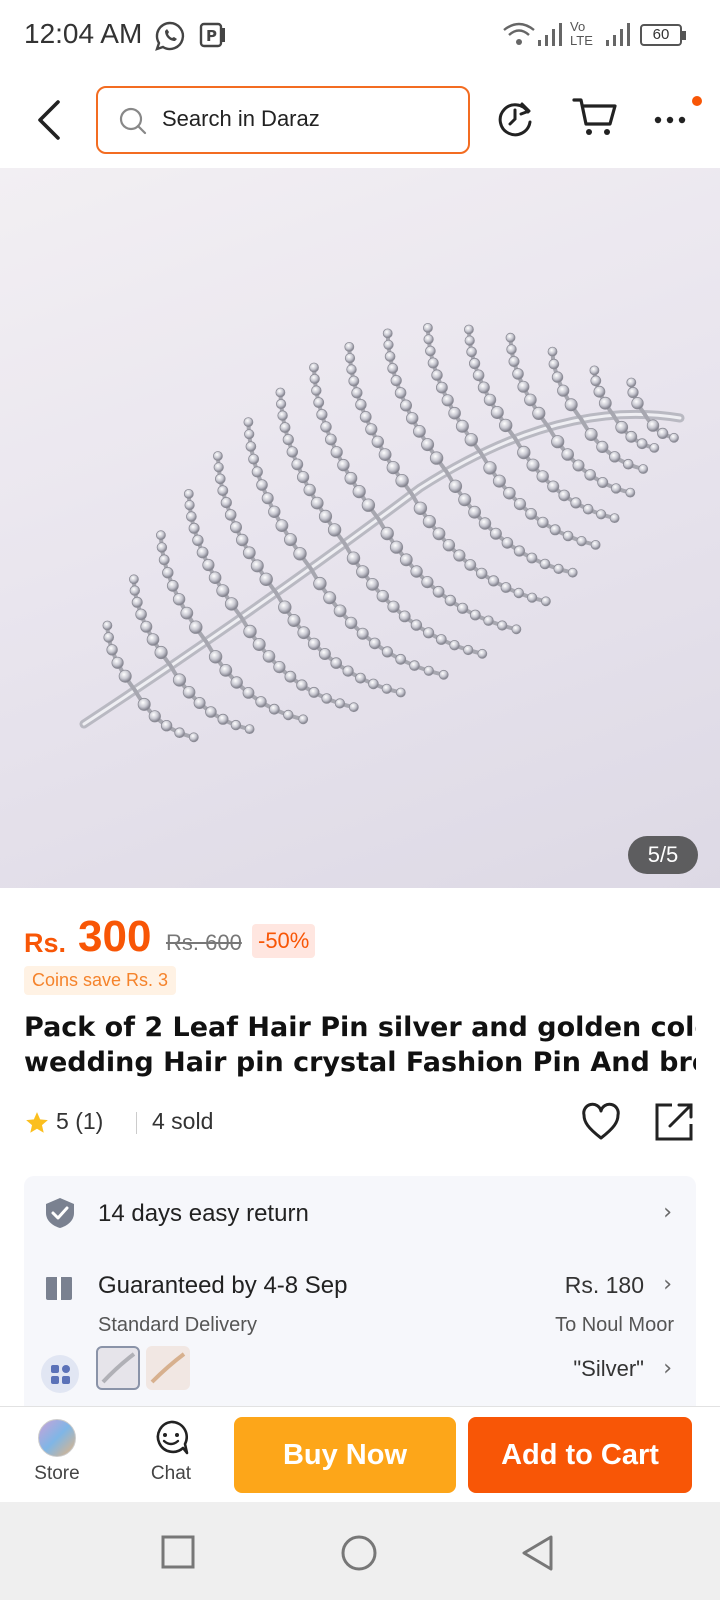 This screenshot has height=1600, width=720. What do you see at coordinates (360, 1213) in the screenshot?
I see `return-policy-row: 14 days easy return ›` at bounding box center [360, 1213].